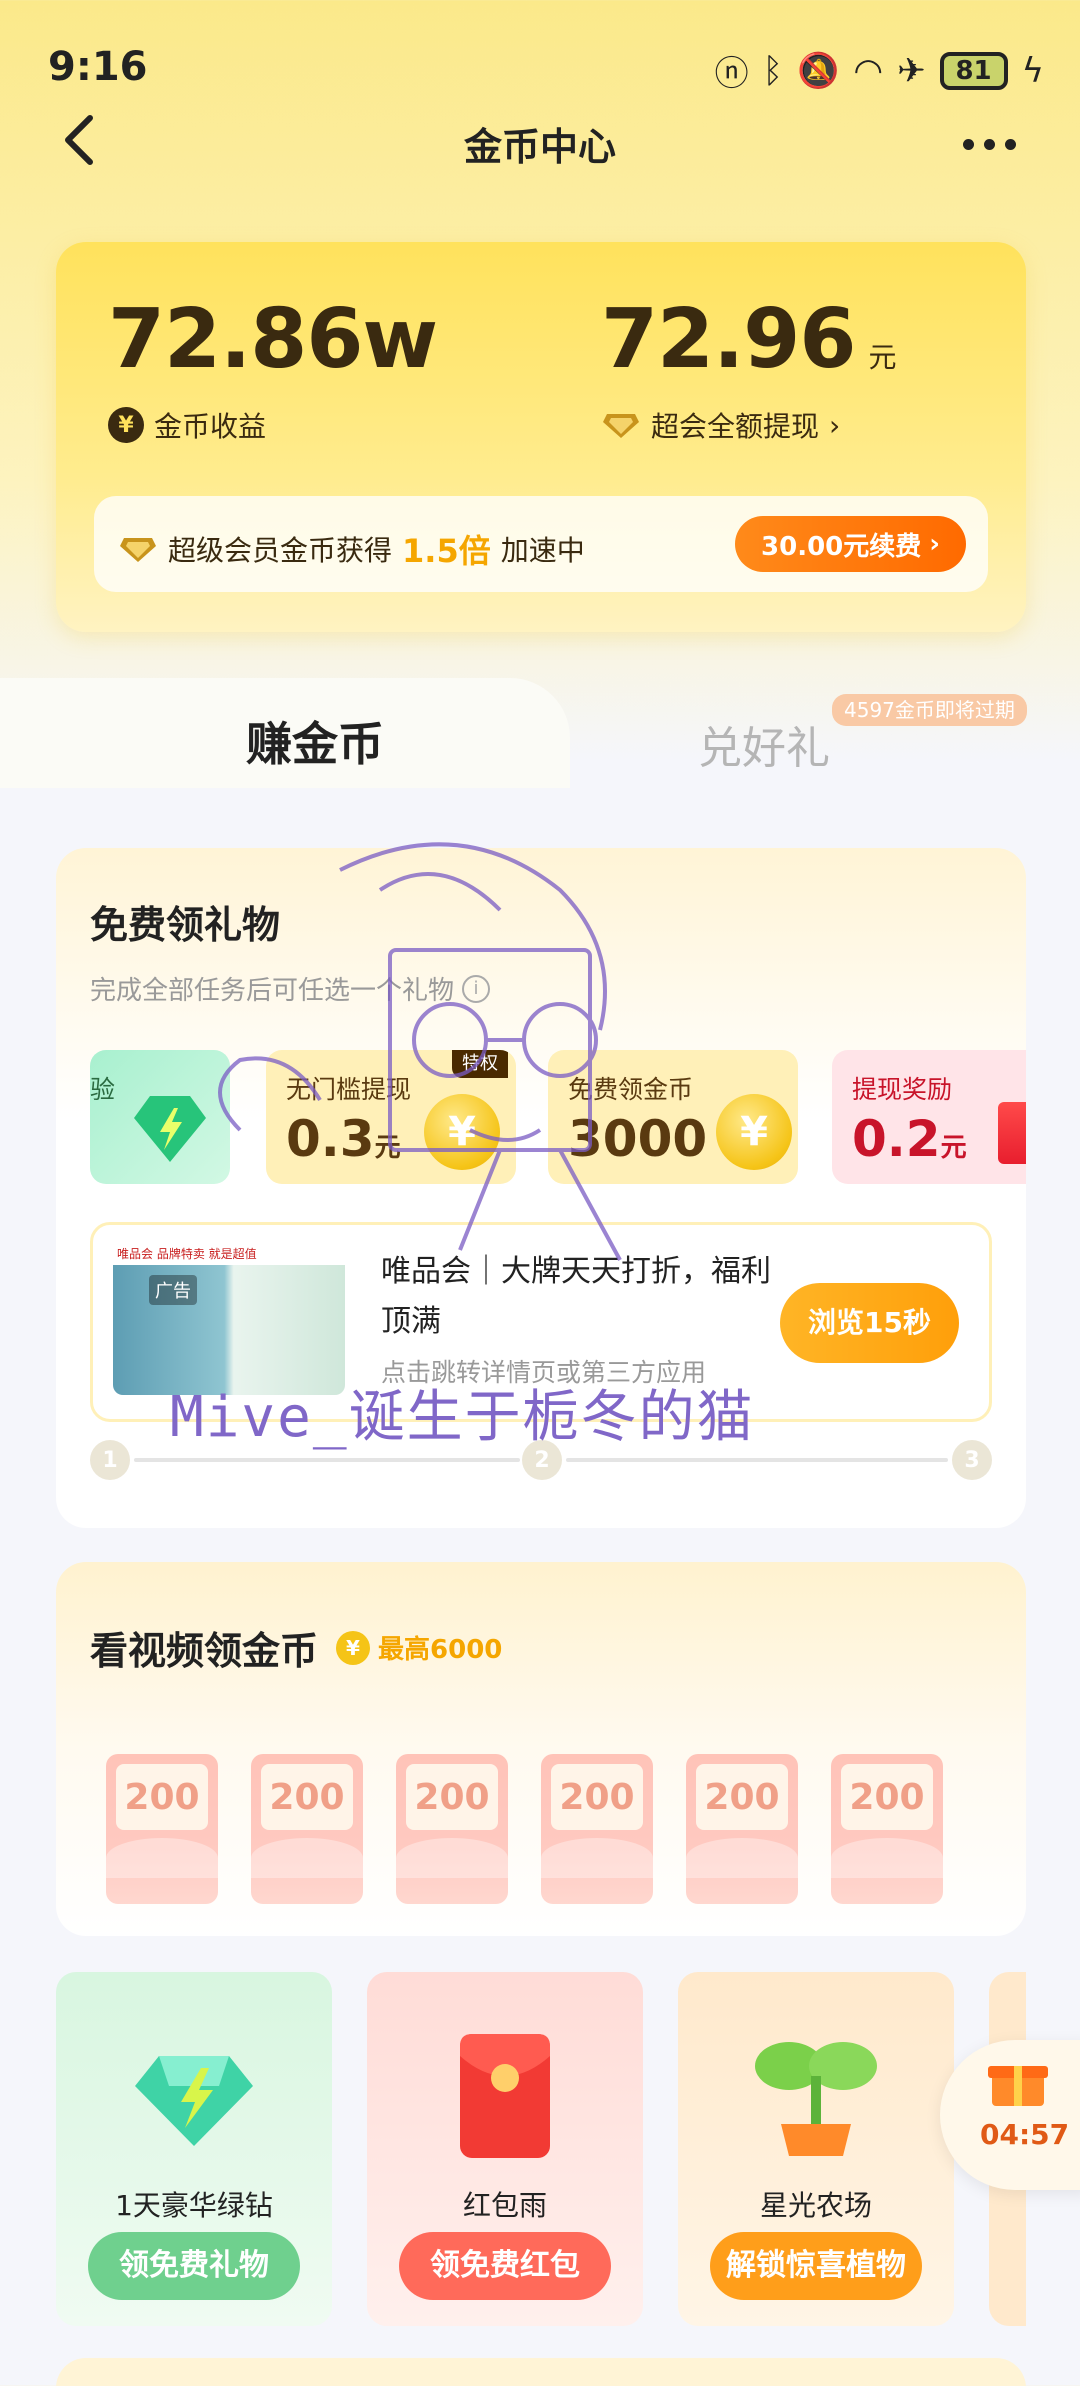 Image resolution: width=1080 pixels, height=2386 pixels. What do you see at coordinates (882, 357) in the screenshot?
I see `cash-unit: 元` at bounding box center [882, 357].